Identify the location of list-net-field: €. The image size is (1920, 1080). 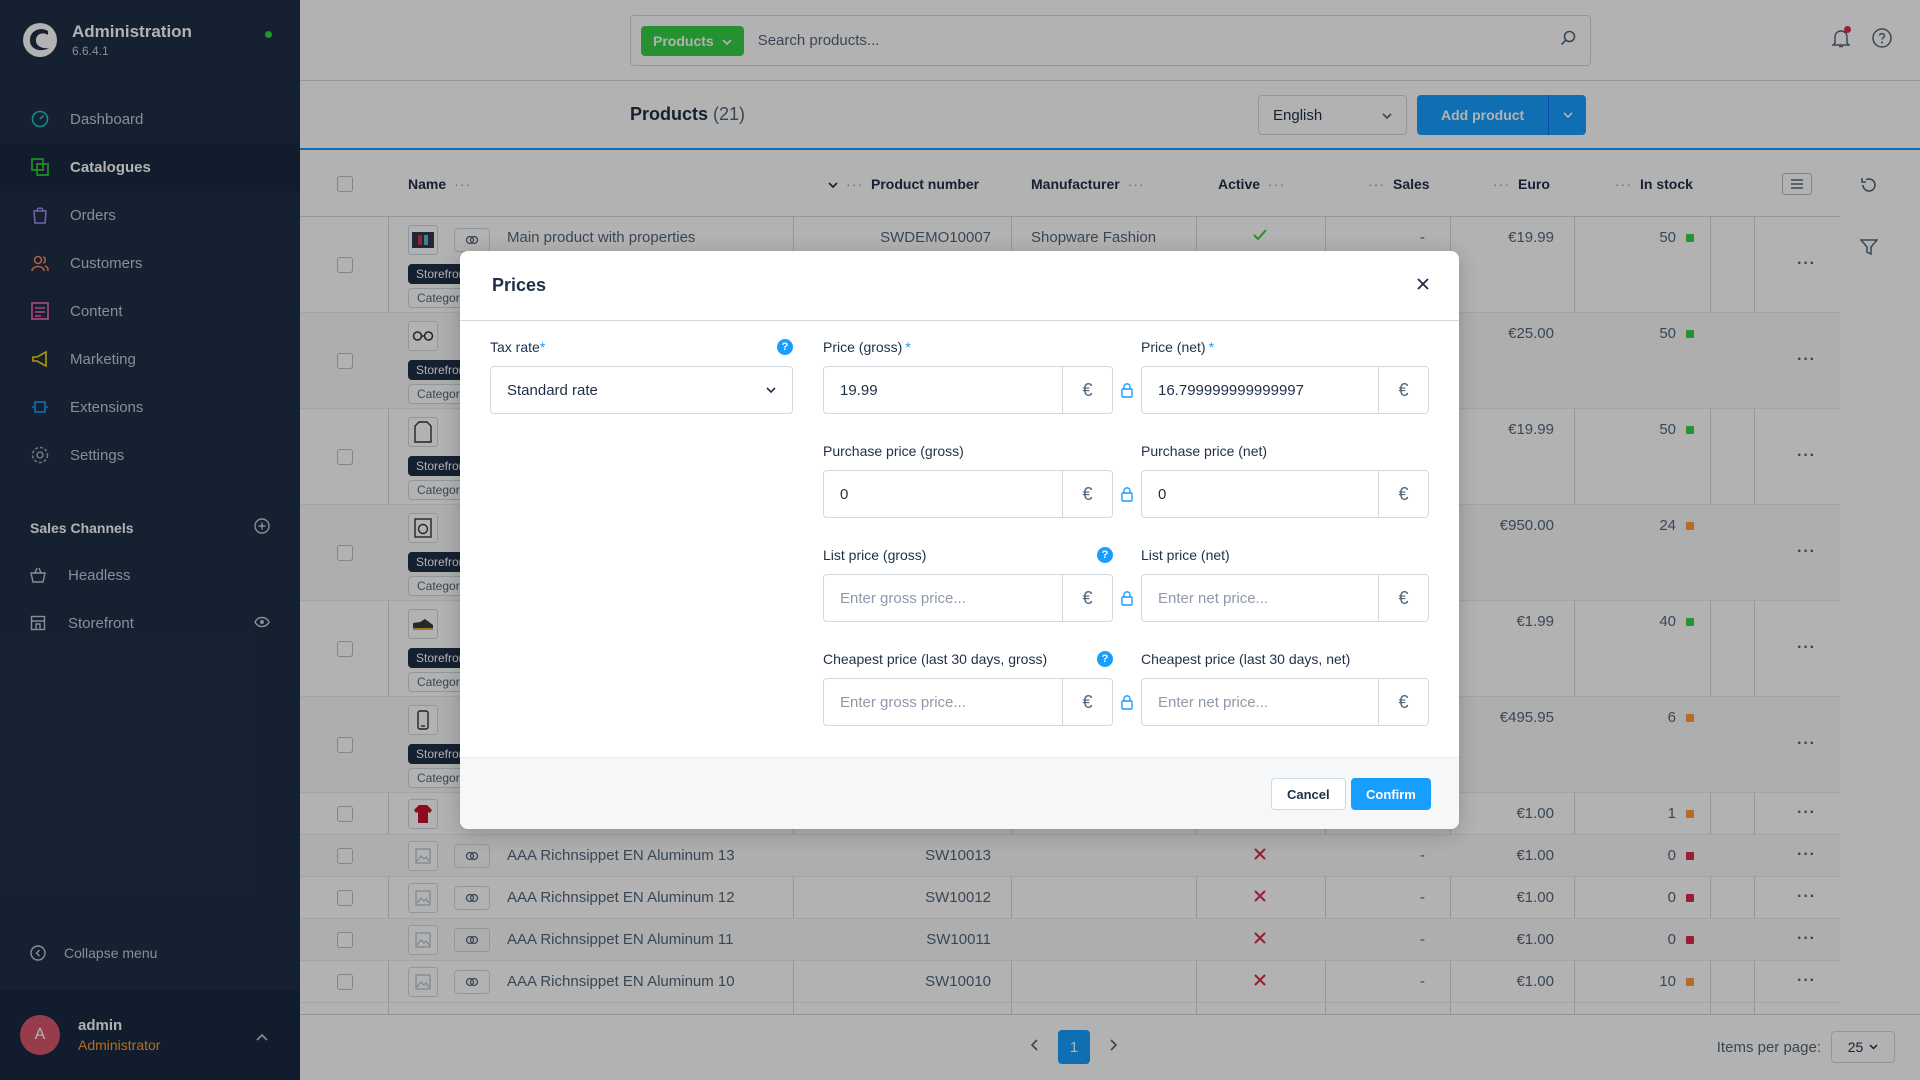
(1285, 598).